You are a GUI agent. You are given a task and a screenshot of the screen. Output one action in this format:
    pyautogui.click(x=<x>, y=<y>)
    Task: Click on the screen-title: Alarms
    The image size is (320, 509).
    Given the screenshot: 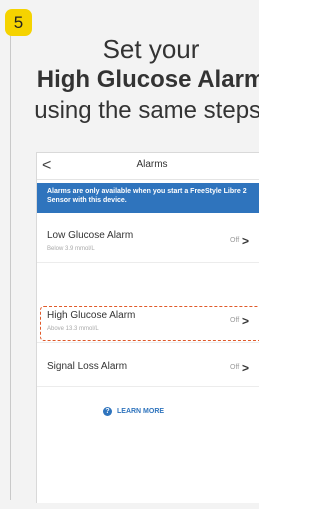 What is the action you would take?
    pyautogui.click(x=152, y=164)
    